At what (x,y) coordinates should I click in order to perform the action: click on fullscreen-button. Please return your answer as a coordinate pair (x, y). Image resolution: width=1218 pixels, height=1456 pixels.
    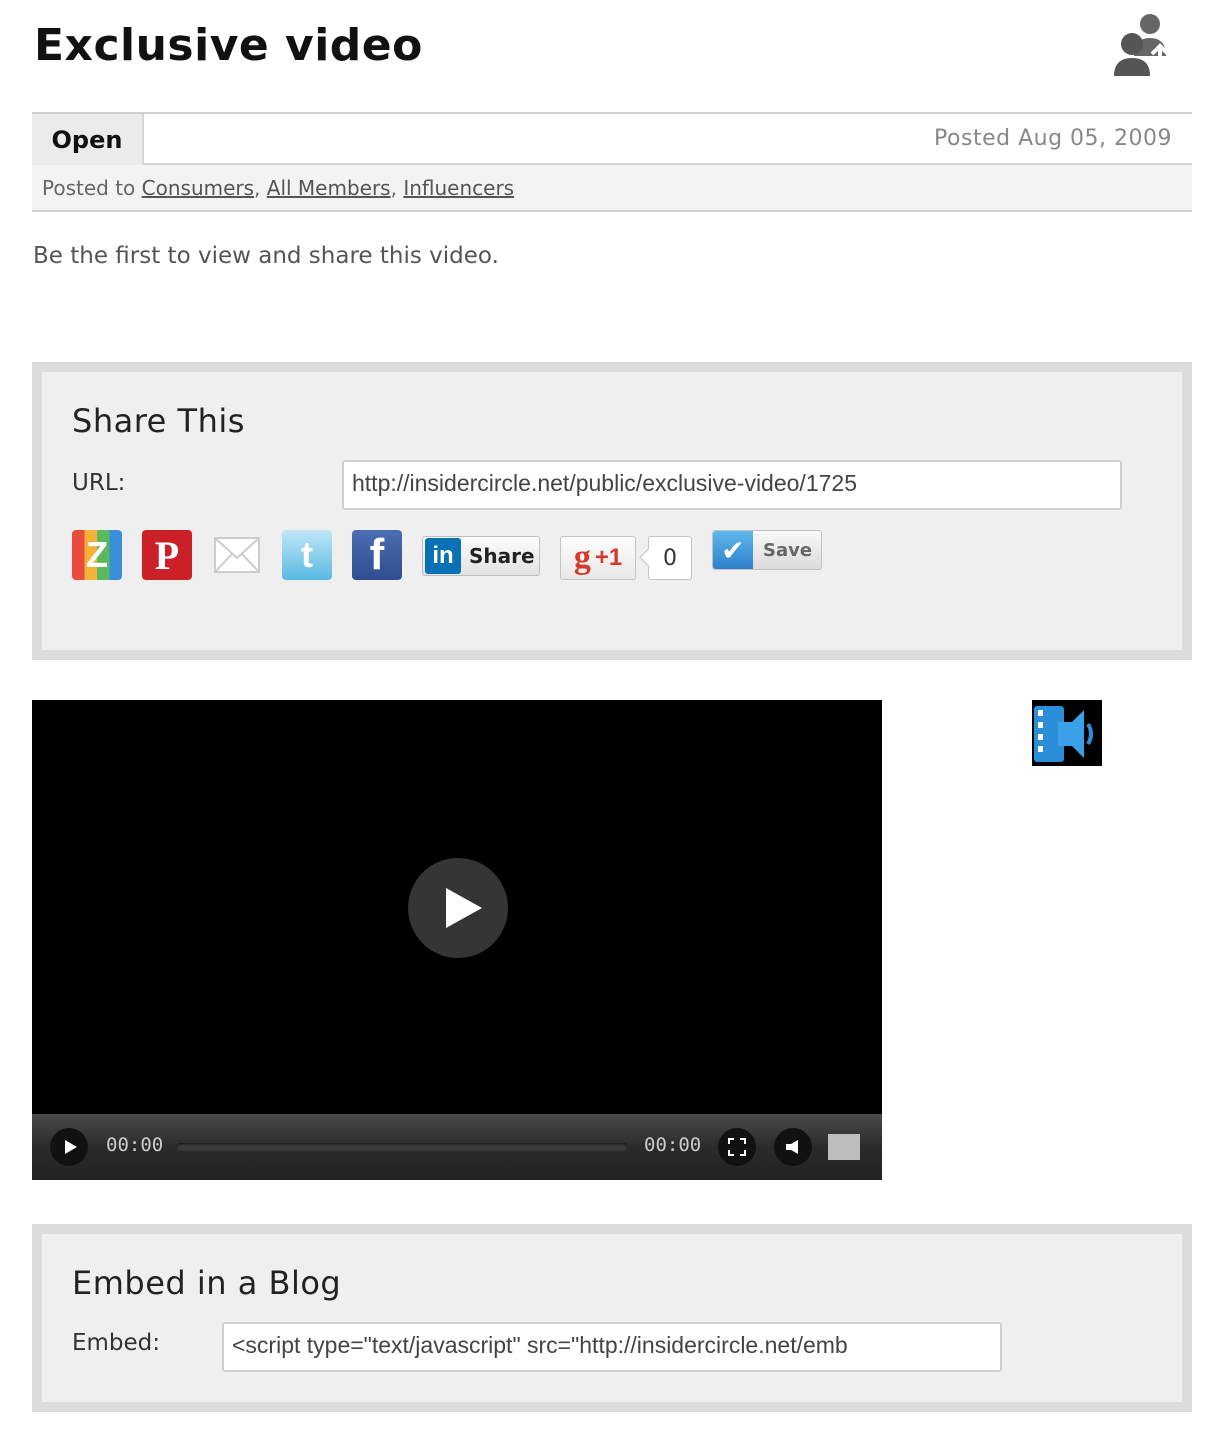
    Looking at the image, I should click on (737, 1147).